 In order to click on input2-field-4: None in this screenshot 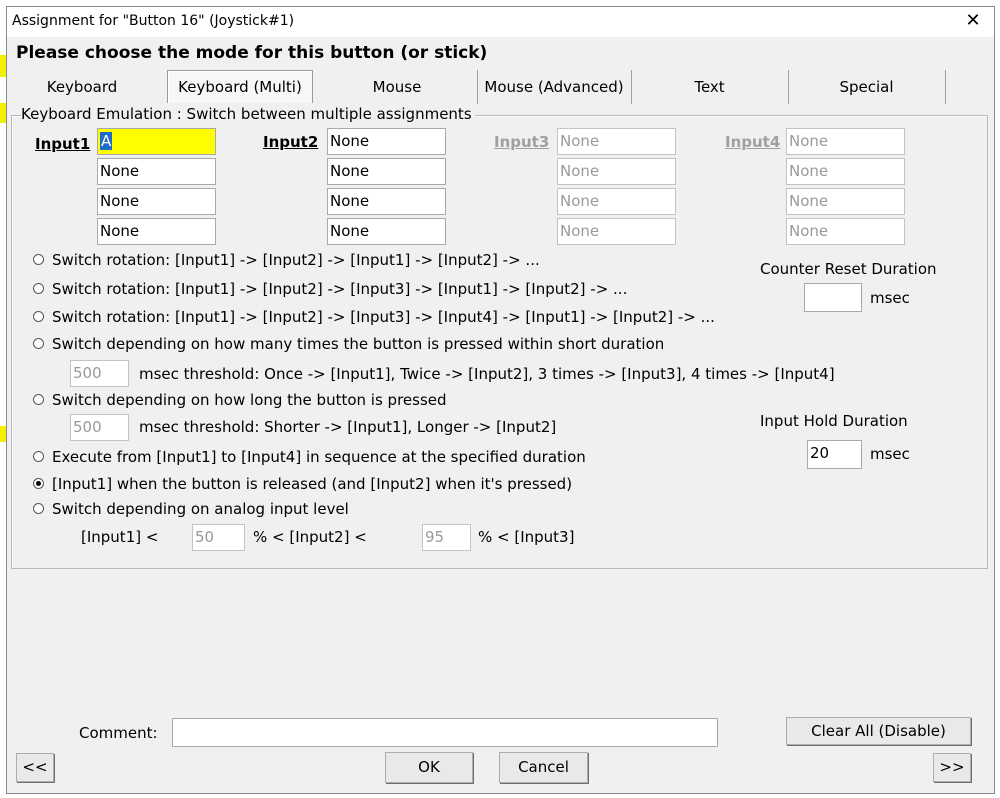, I will do `click(386, 231)`.